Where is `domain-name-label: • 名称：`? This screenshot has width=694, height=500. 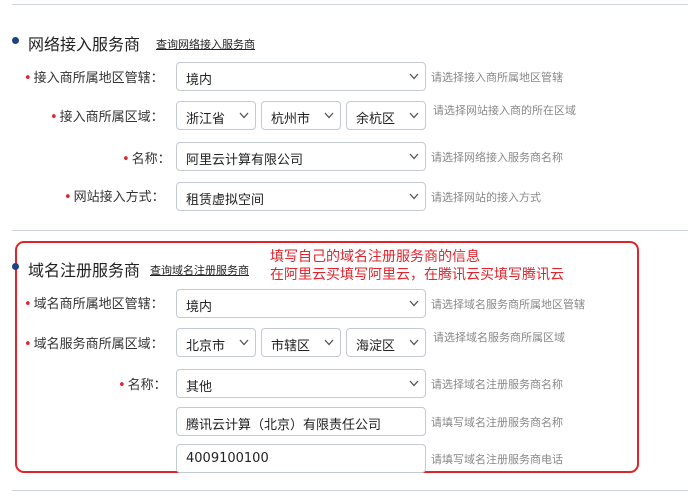
domain-name-label: • 名称： is located at coordinates (142, 385).